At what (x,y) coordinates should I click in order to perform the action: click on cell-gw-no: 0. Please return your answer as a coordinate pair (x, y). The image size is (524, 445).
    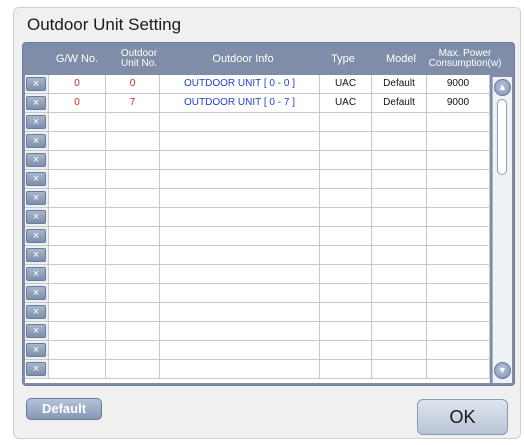
    Looking at the image, I should click on (77, 103).